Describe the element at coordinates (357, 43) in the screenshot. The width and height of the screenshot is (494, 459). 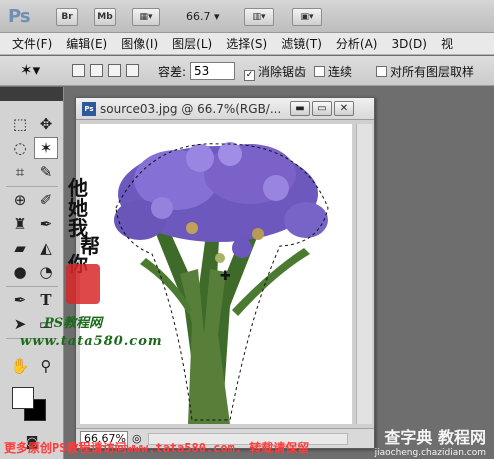
I see `menu-analysis: 分析(A)` at that location.